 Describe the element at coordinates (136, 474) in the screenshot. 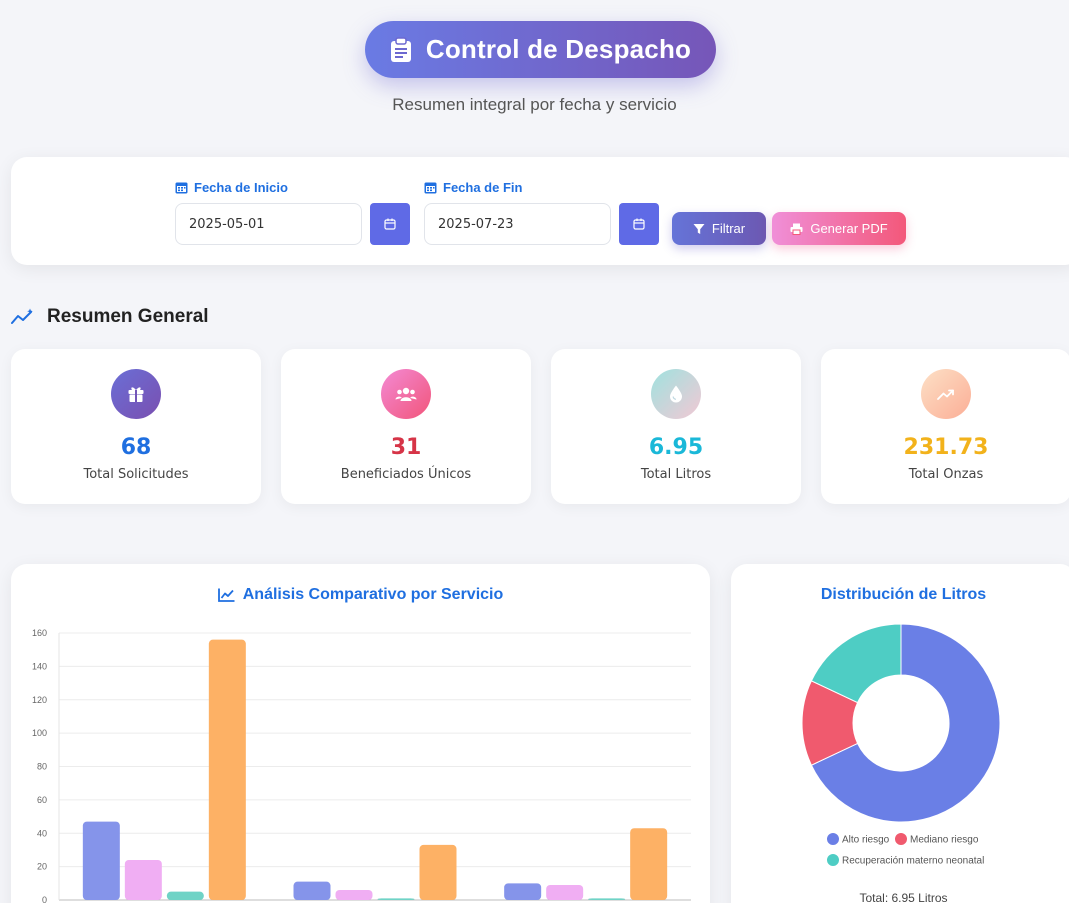

I see `stat-label: Total Solicitudes` at that location.